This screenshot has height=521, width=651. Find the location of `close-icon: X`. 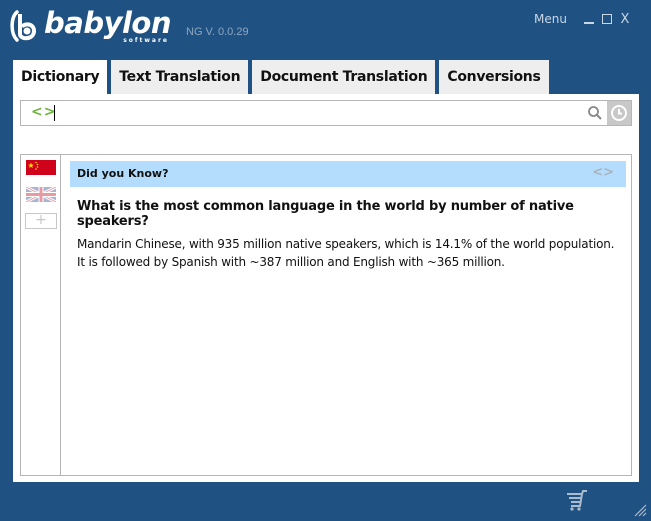

close-icon: X is located at coordinates (625, 19).